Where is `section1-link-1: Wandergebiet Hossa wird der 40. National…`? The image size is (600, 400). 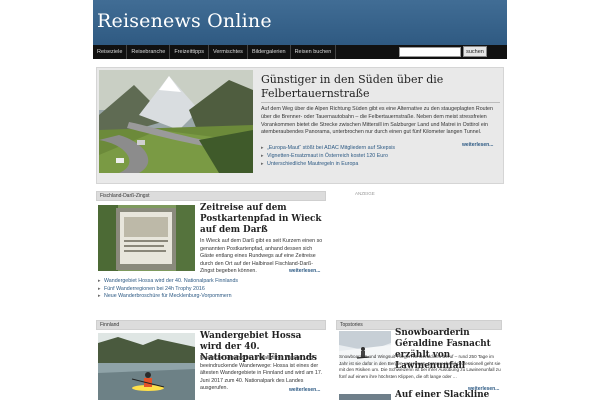 section1-link-1: Wandergebiet Hossa wird der 40. National… is located at coordinates (212, 282).